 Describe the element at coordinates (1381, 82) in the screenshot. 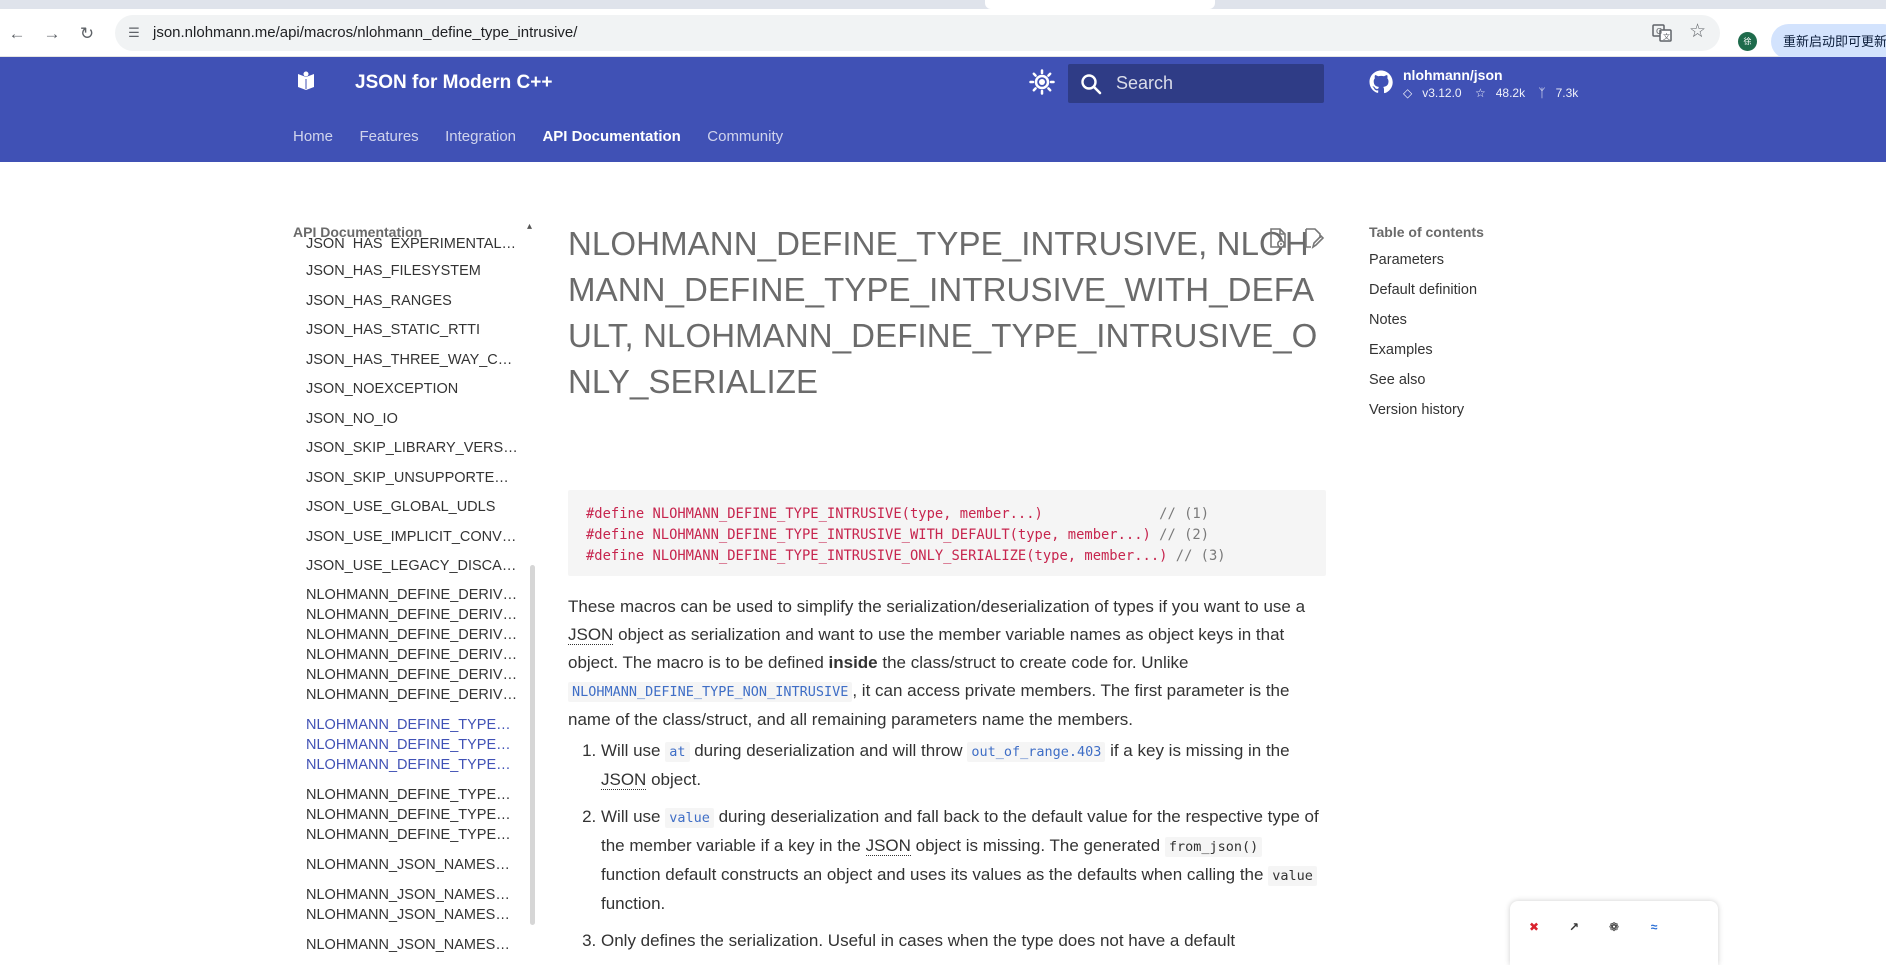

I see `github-icon` at that location.